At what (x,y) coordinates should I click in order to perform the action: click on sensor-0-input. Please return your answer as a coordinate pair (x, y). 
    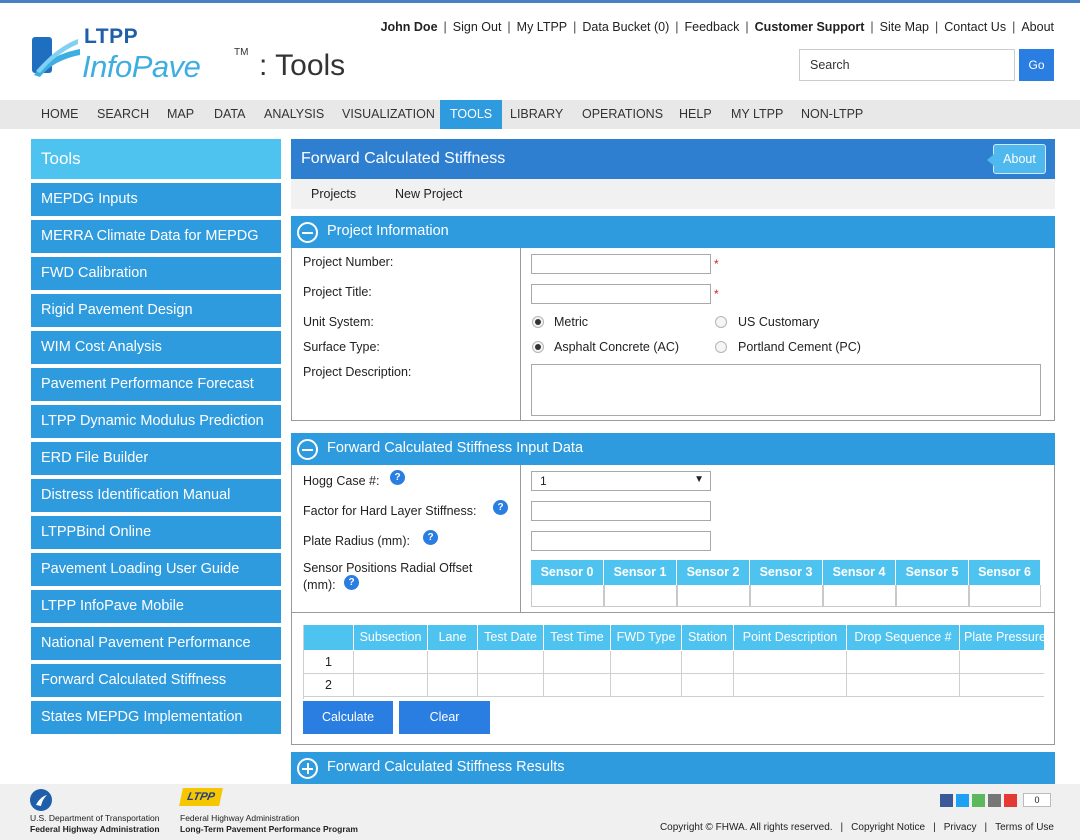
    Looking at the image, I should click on (567, 596).